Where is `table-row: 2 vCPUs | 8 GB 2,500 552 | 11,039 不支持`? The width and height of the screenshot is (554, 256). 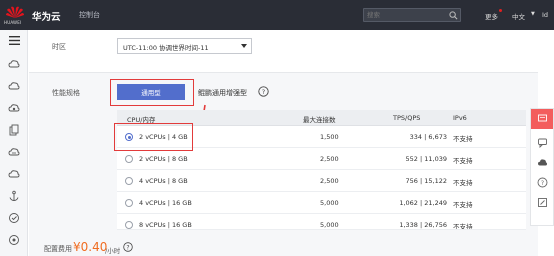
table-row: 2 vCPUs | 8 GB 2,500 552 | 11,039 不支持 is located at coordinates (321, 159).